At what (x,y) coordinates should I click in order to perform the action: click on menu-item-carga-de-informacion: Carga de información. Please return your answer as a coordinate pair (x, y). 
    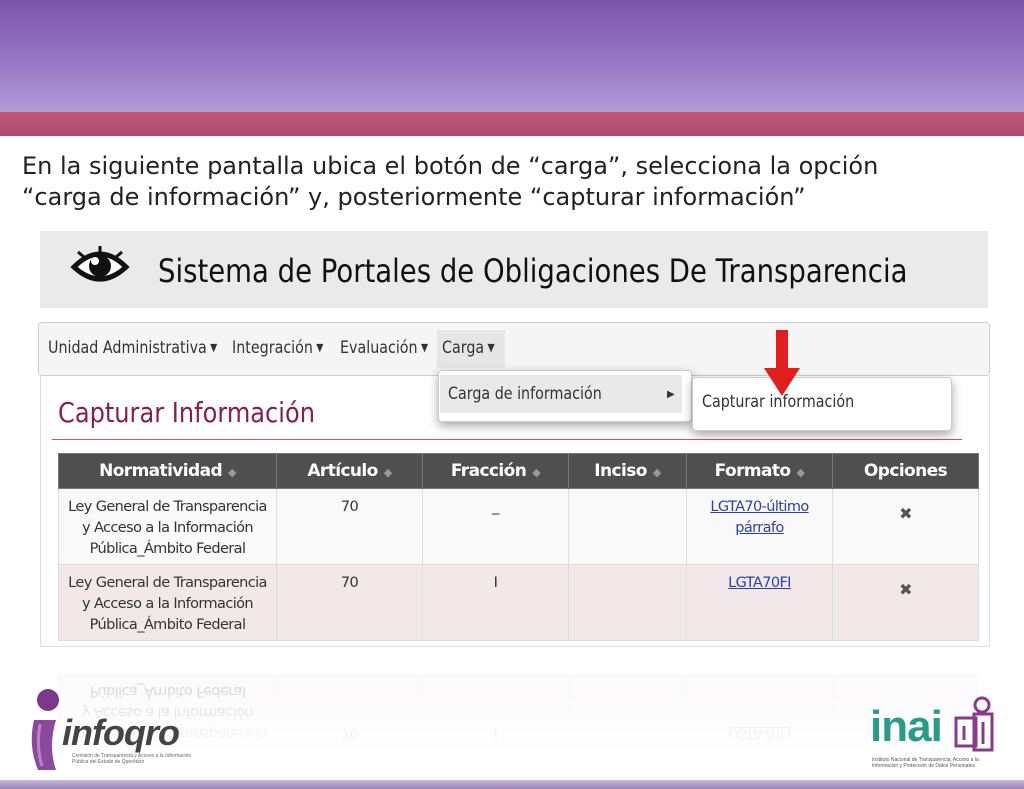
    Looking at the image, I should click on (525, 394).